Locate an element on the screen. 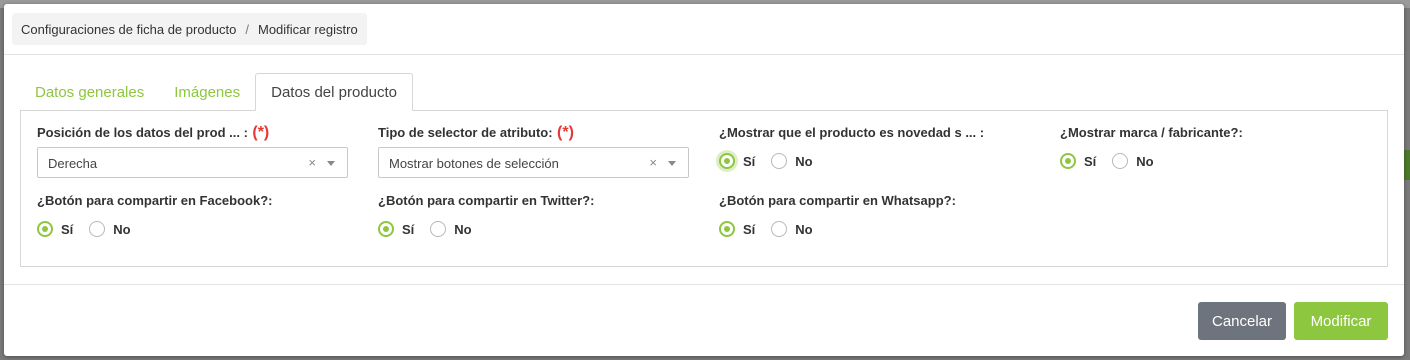 The height and width of the screenshot is (360, 1410). tab-datos-generales: Datos generales is located at coordinates (89, 92).